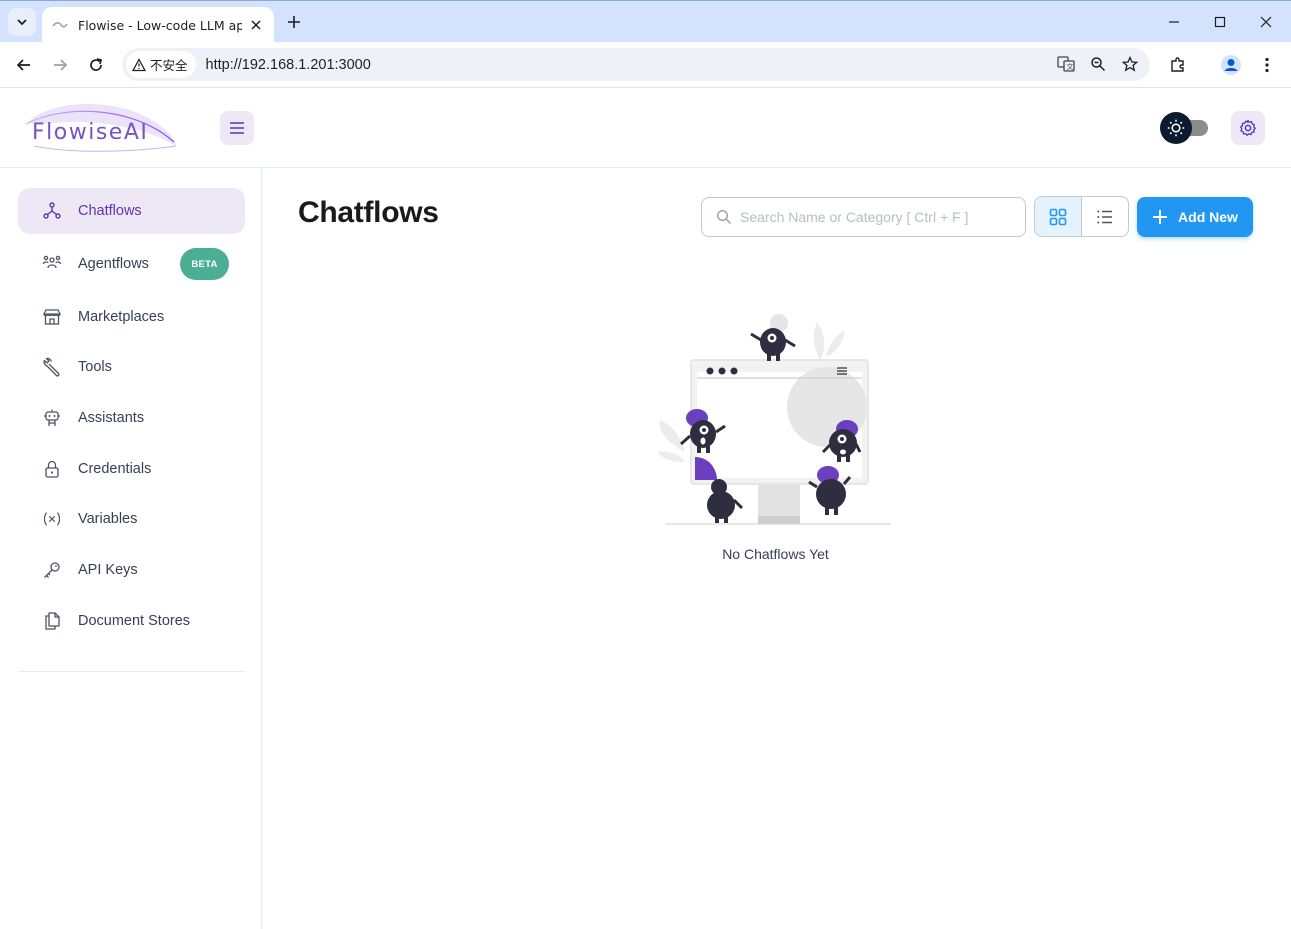  What do you see at coordinates (169, 65) in the screenshot?
I see `security-label: 不安全` at bounding box center [169, 65].